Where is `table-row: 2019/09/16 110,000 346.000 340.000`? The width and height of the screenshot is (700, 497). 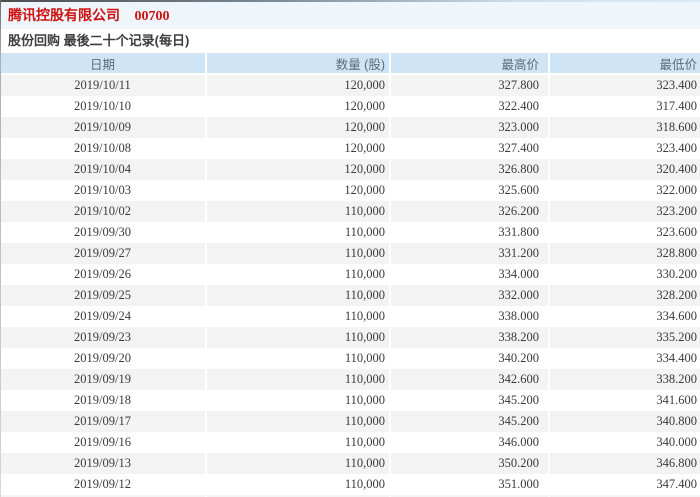
table-row: 2019/09/16 110,000 346.000 340.000 is located at coordinates (350, 442).